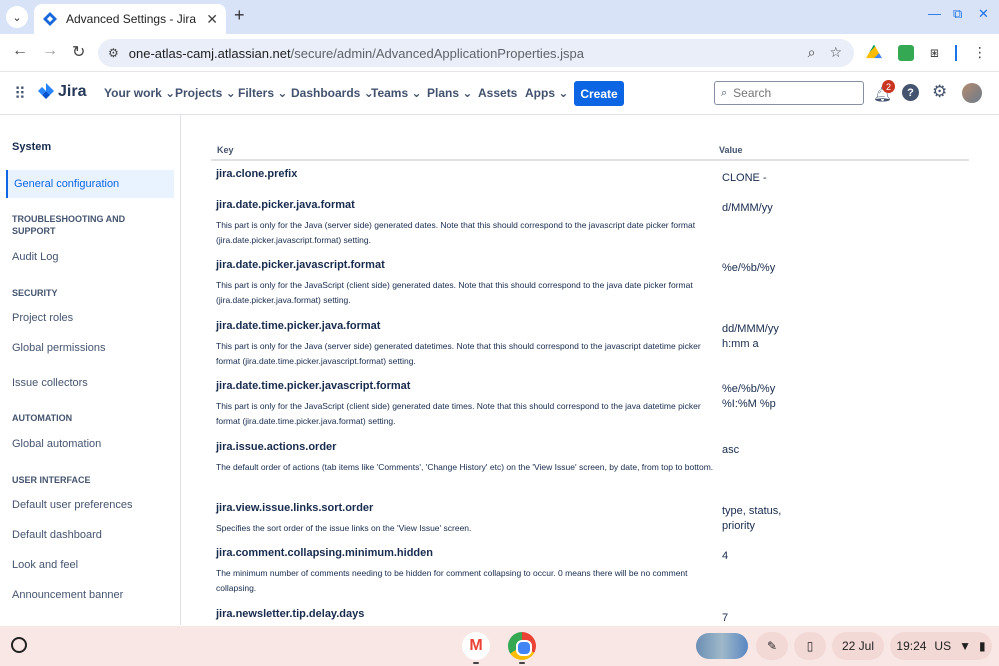  I want to click on tab-close-icon: ✕, so click(212, 19).